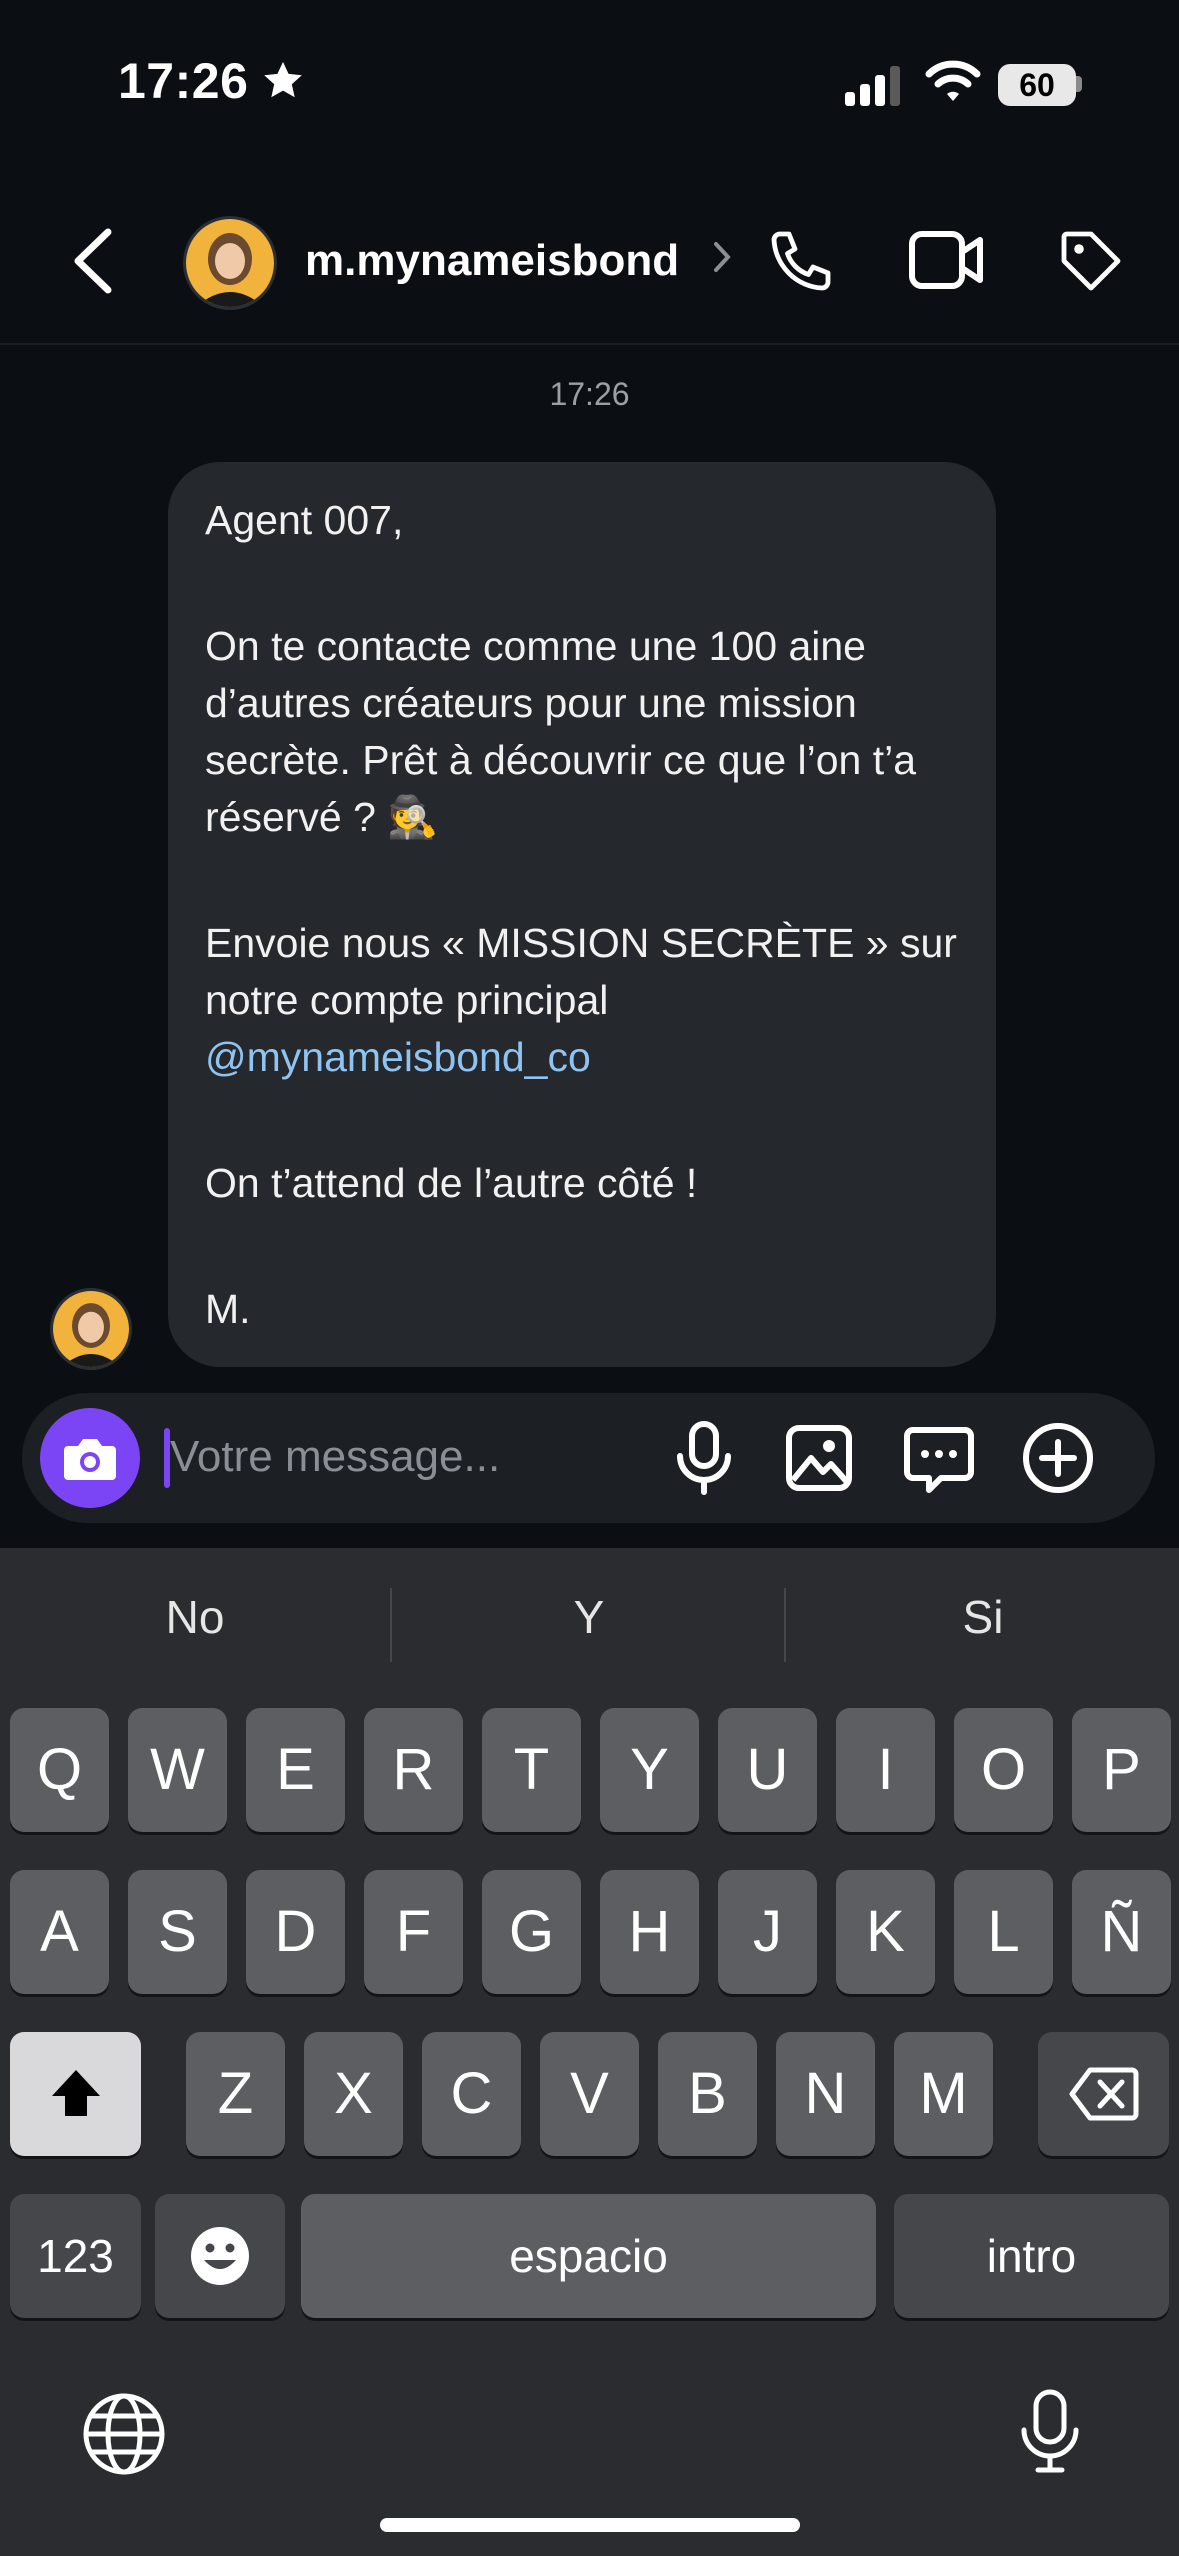  What do you see at coordinates (801, 263) in the screenshot?
I see `phone-call-icon` at bounding box center [801, 263].